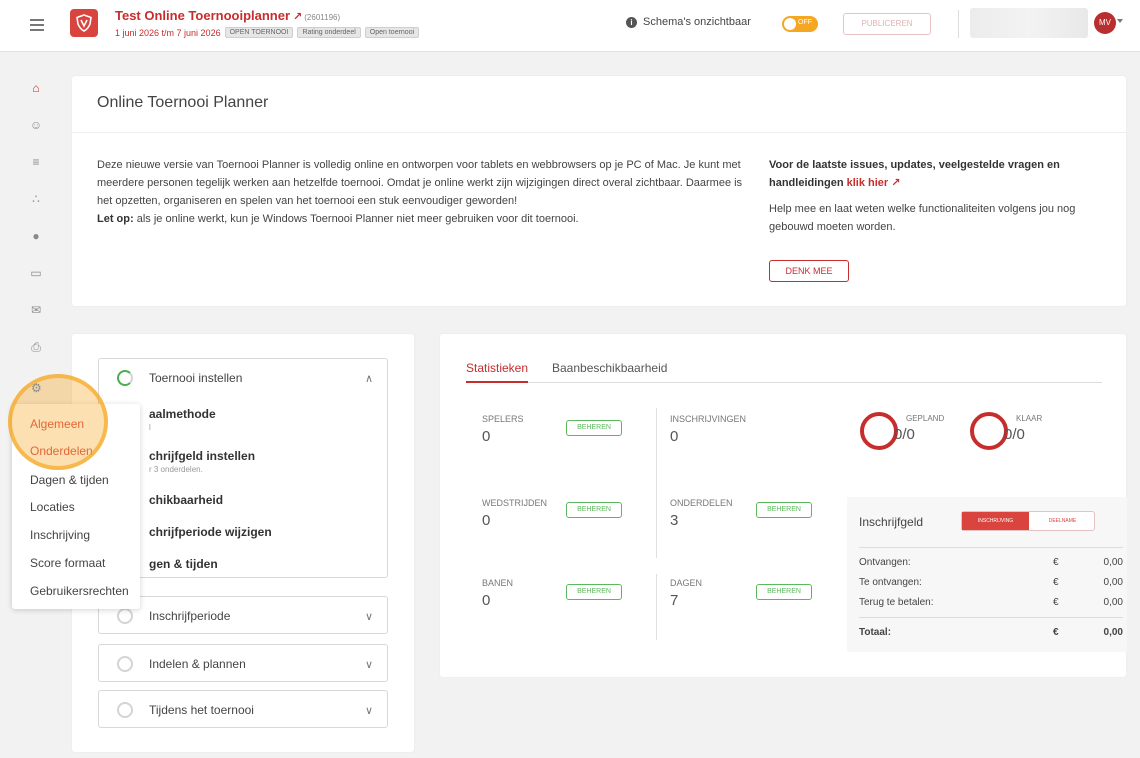  I want to click on tab-deelname: DEELNAME, so click(1062, 521).